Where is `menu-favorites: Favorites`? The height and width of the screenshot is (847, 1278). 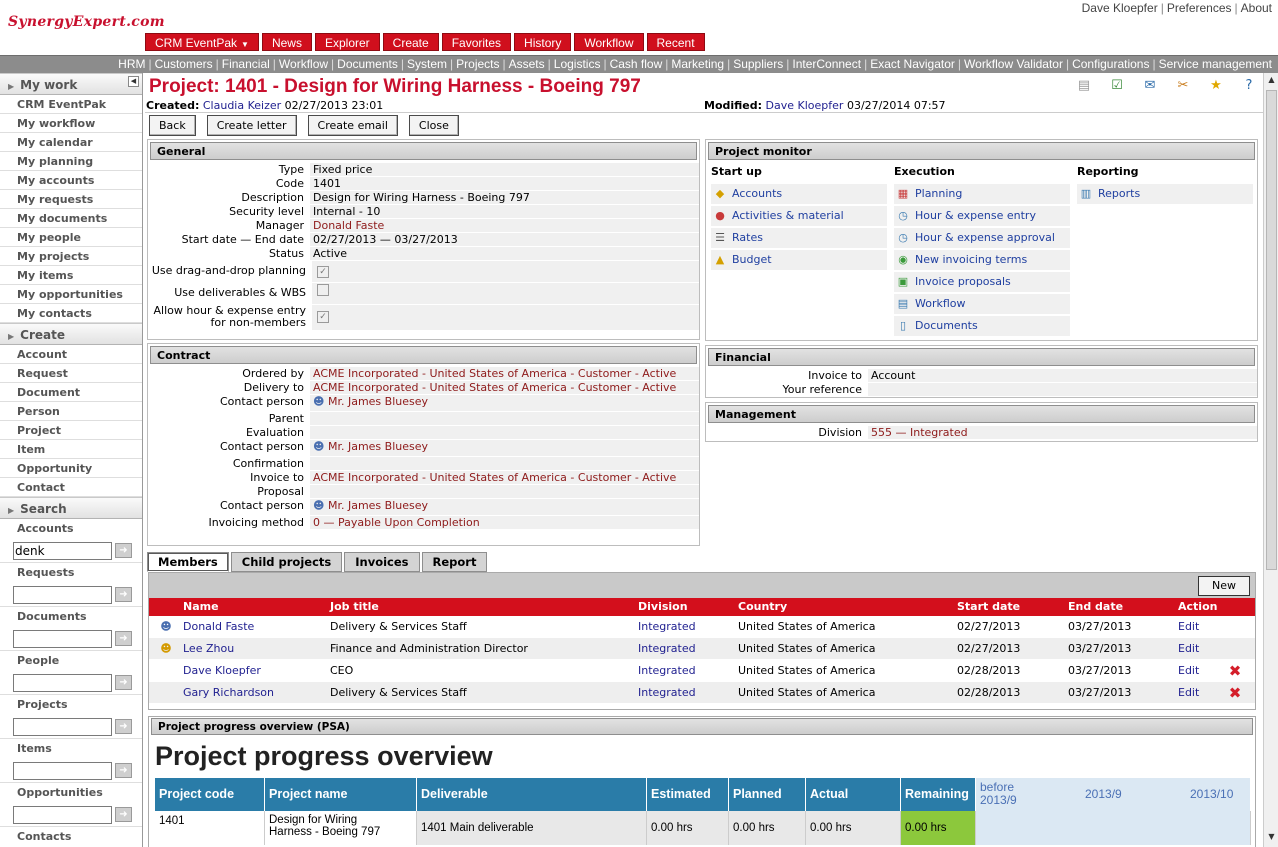 menu-favorites: Favorites is located at coordinates (476, 42).